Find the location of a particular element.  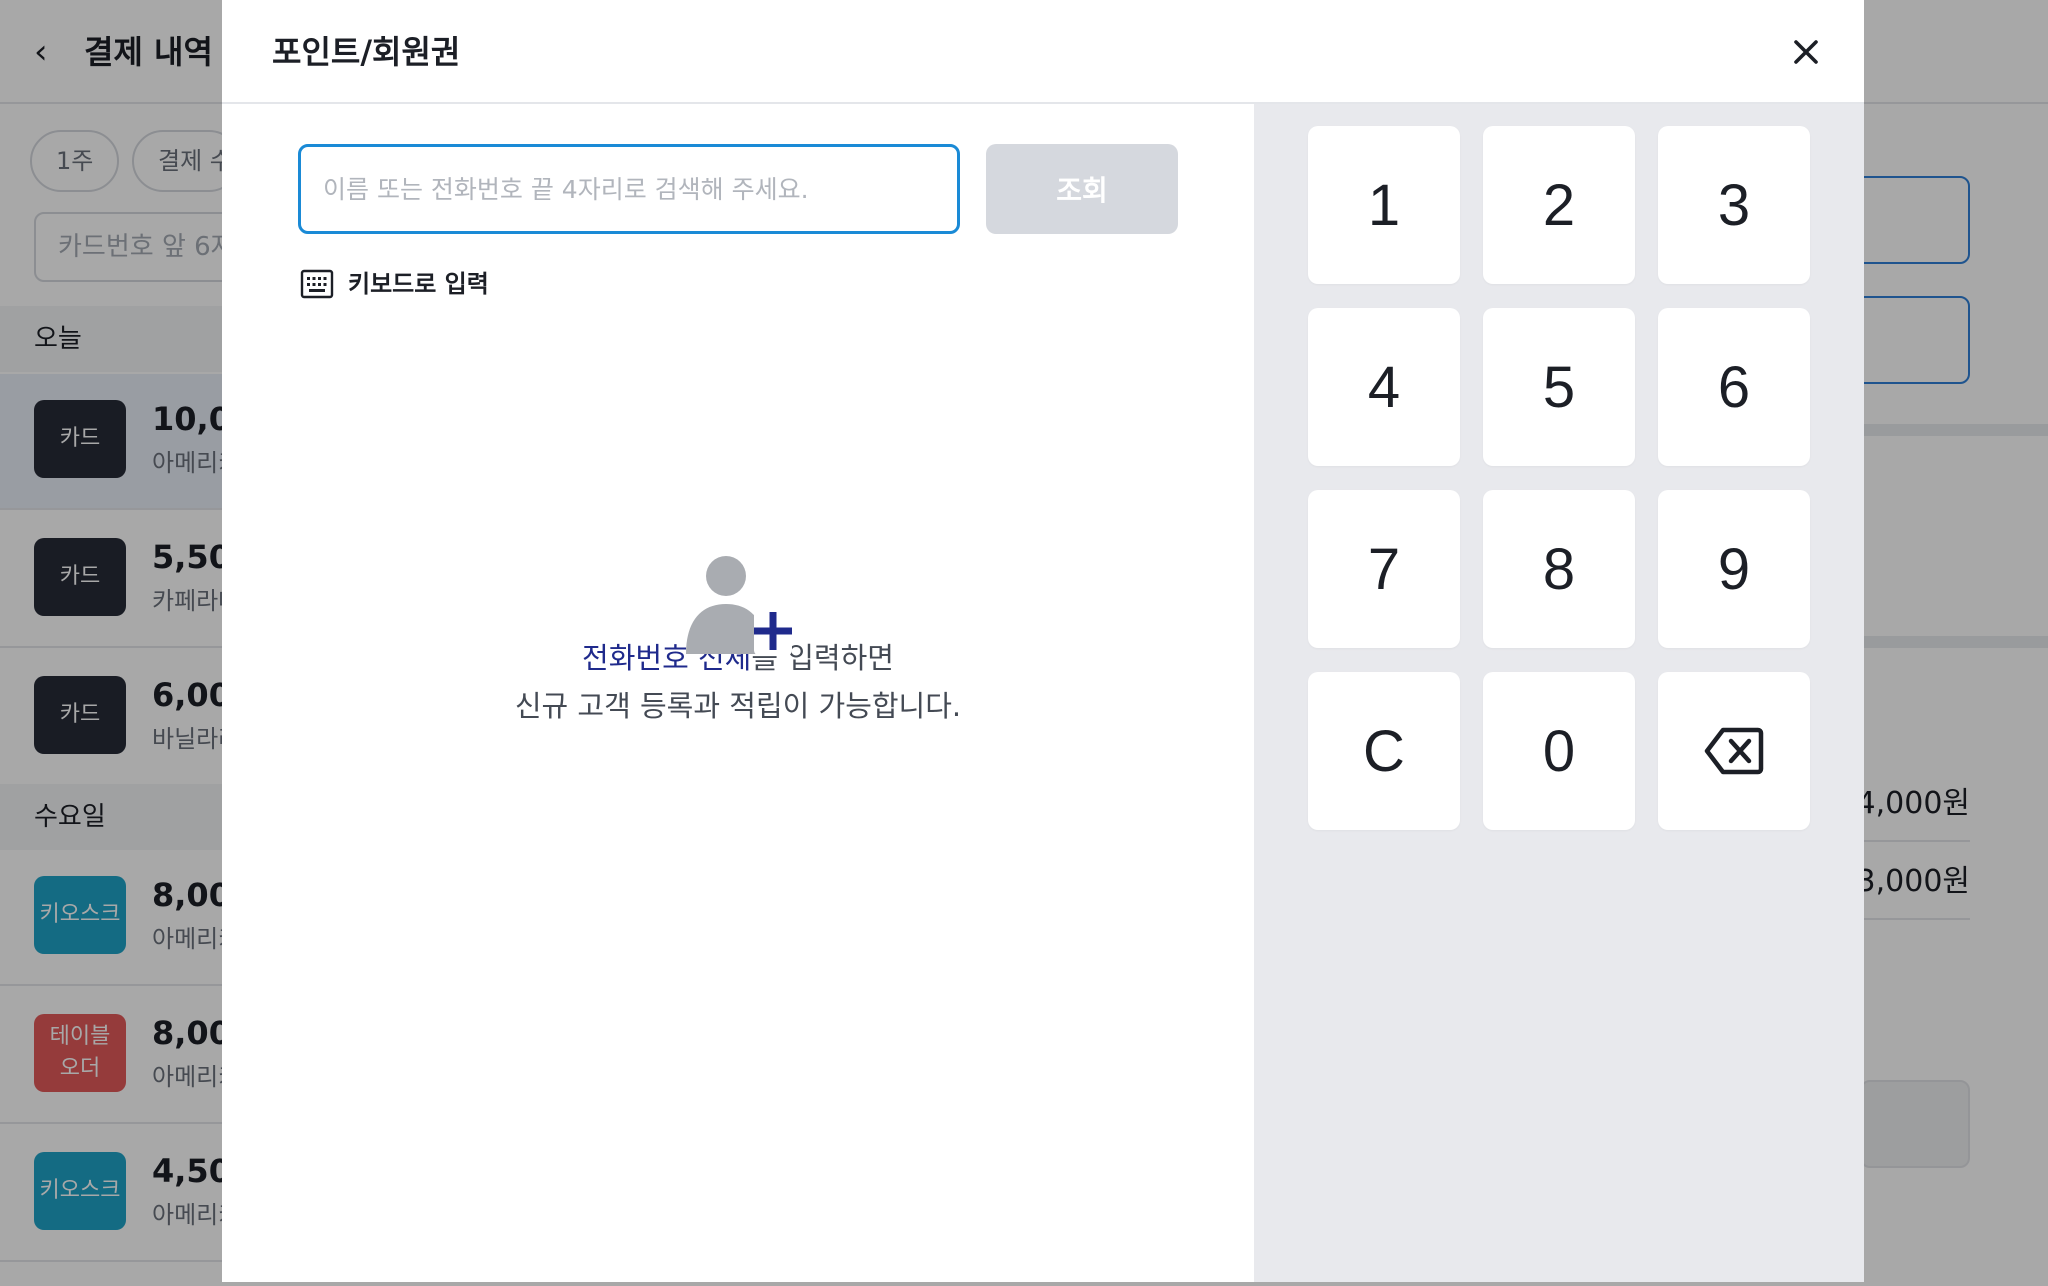

keyboard-icon is located at coordinates (317, 284).